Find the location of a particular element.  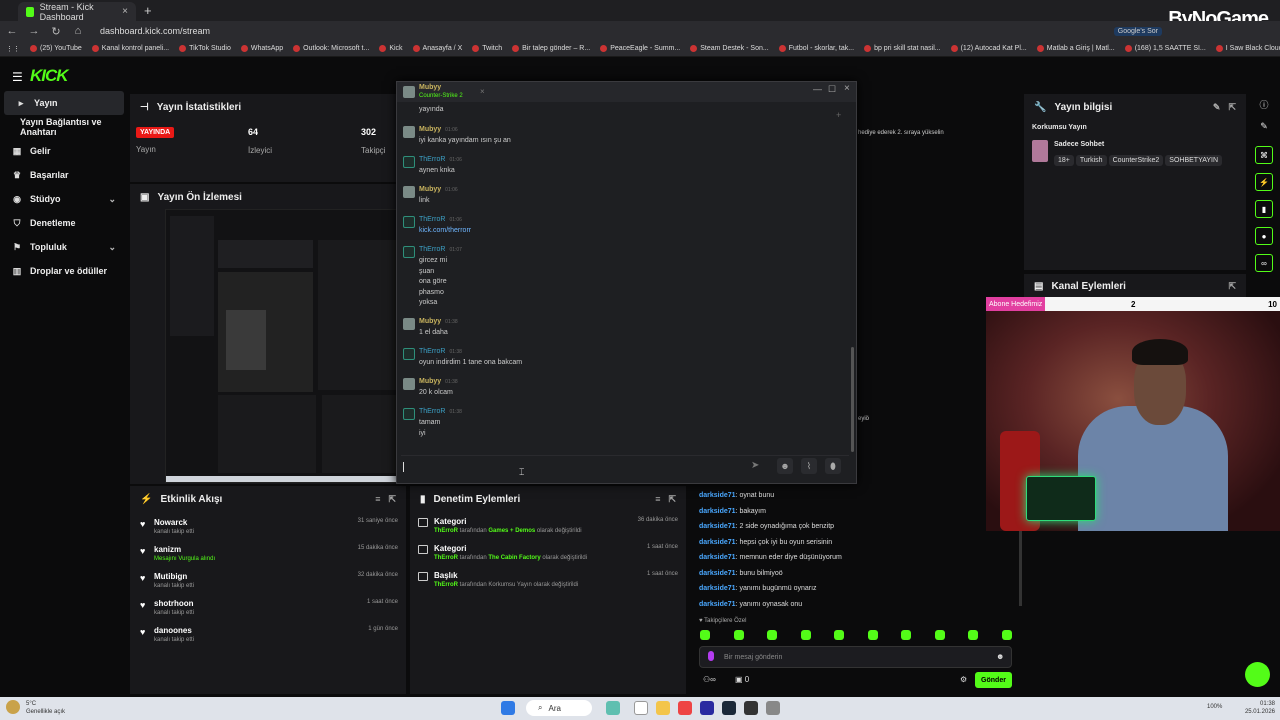

url-field: dashboard.kick.com/stream is located at coordinates (155, 31).